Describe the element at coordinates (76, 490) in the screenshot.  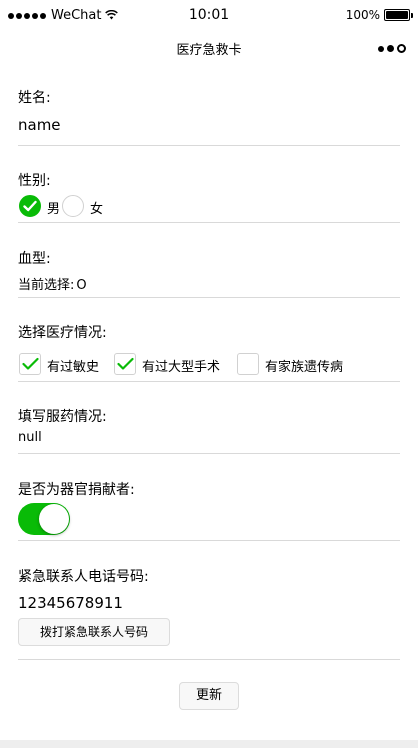
I see `donor-label: 是否为器官捐献者:` at that location.